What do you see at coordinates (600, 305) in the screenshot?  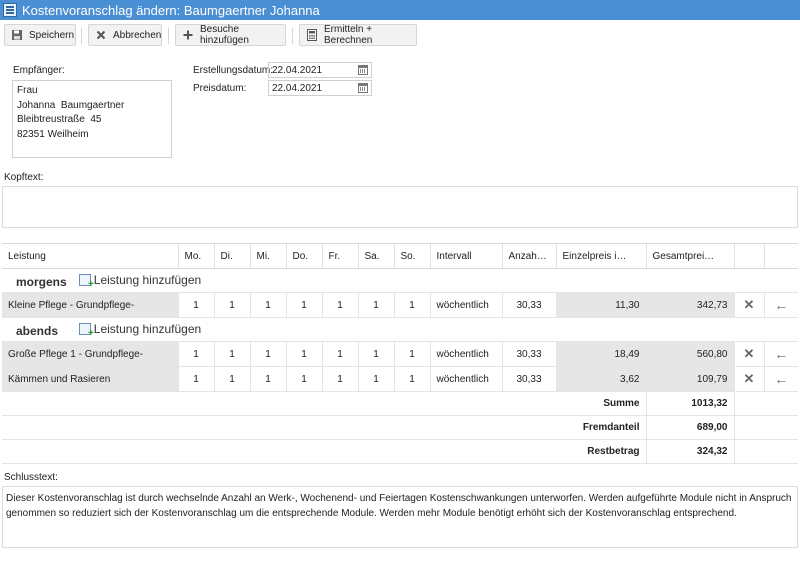 I see `unit-price-cell: 11,30` at bounding box center [600, 305].